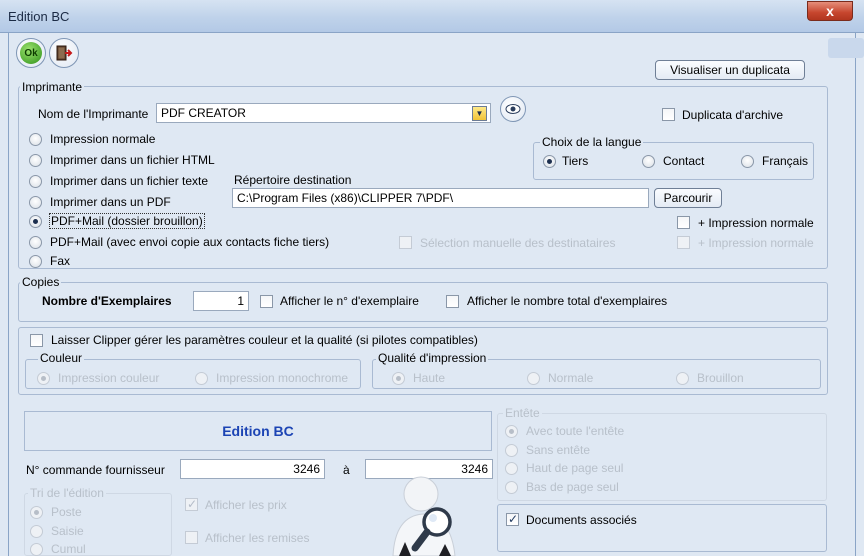  Describe the element at coordinates (52, 87) in the screenshot. I see `printer-group-label: Imprimante` at that location.